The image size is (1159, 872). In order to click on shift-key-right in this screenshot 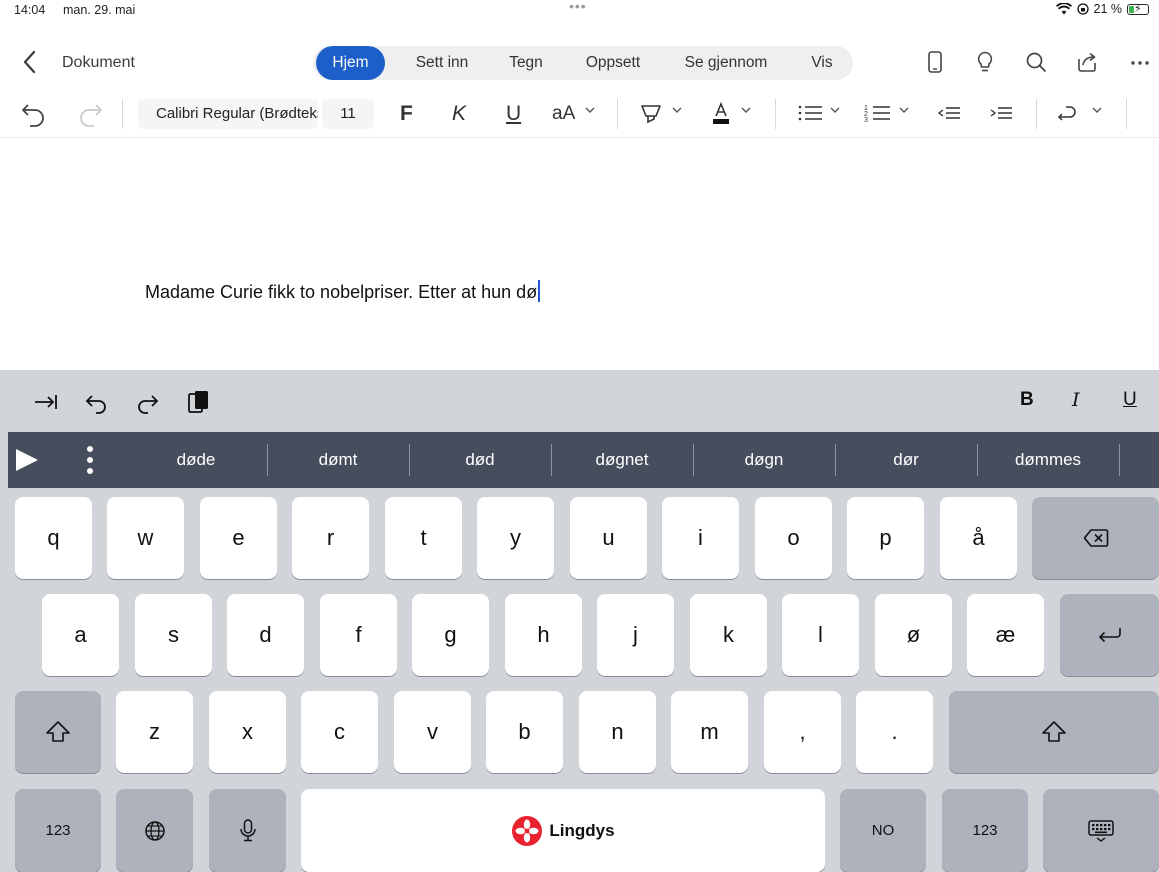, I will do `click(1054, 732)`.